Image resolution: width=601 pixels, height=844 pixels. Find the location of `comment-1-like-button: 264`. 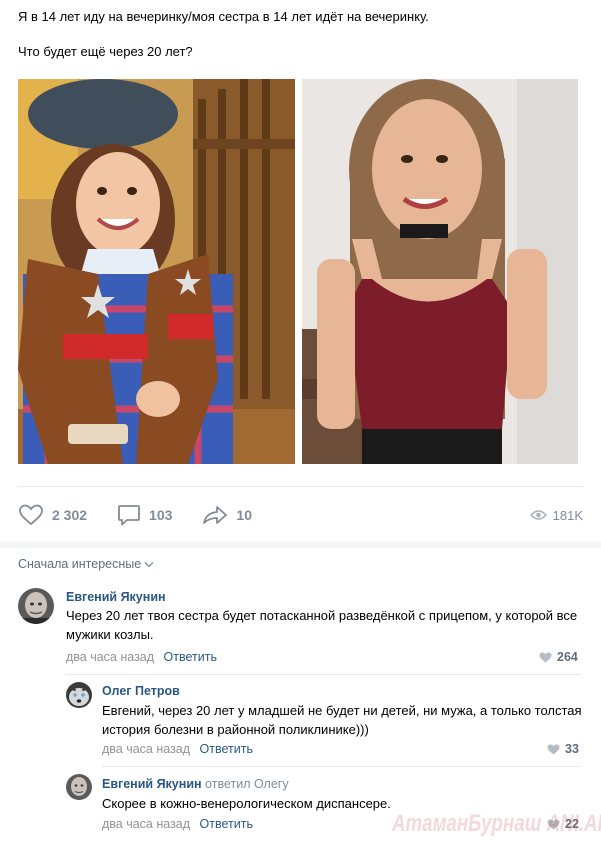

comment-1-like-button: 264 is located at coordinates (558, 657).